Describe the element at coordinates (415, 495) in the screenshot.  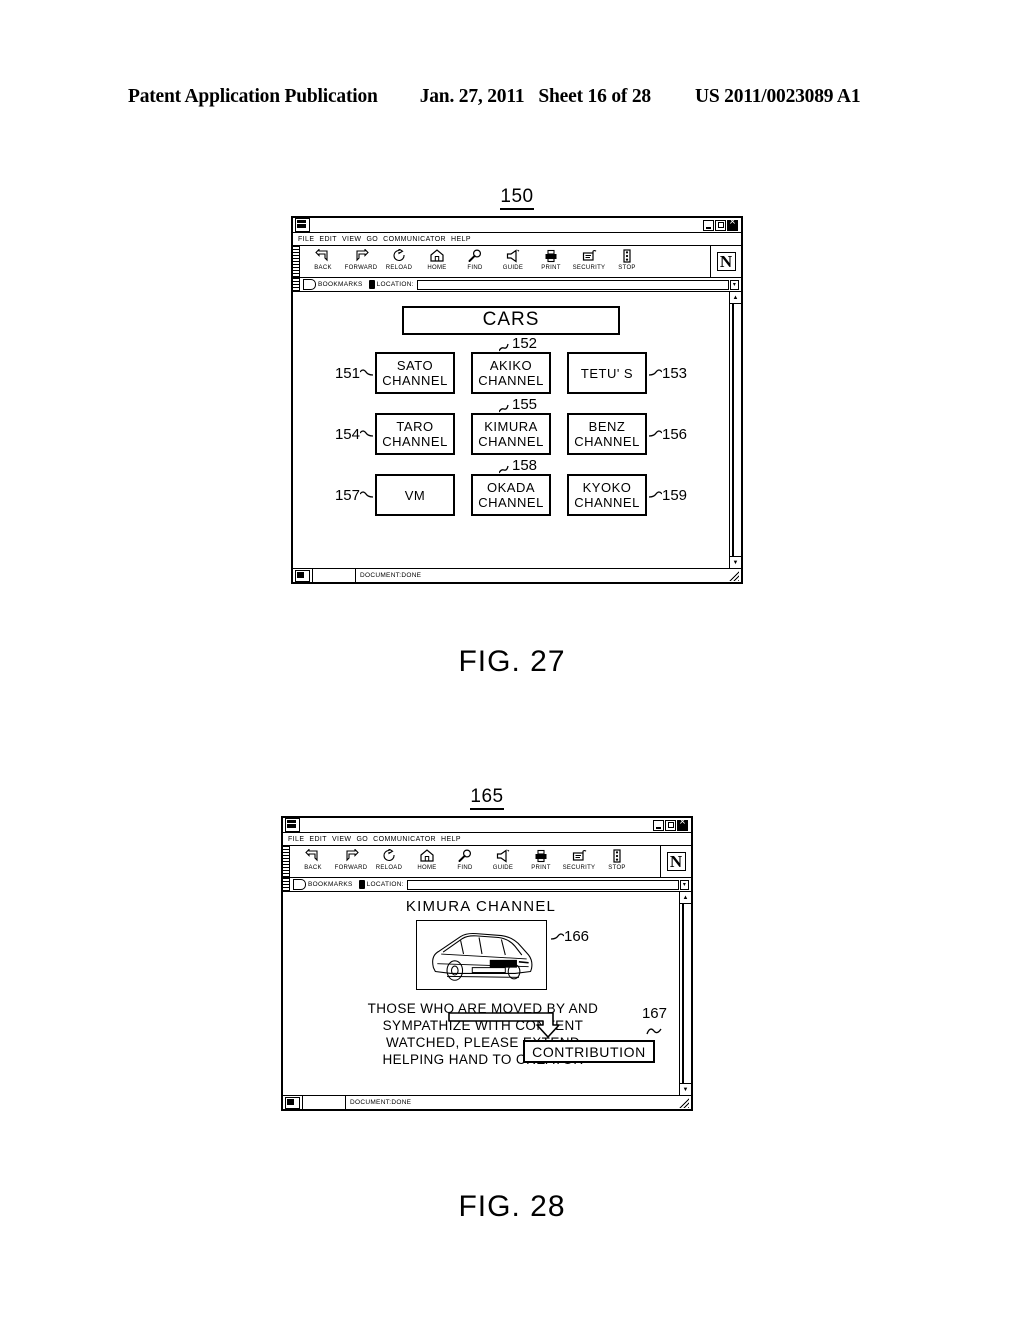
I see `channel-button-vm: VM` at that location.